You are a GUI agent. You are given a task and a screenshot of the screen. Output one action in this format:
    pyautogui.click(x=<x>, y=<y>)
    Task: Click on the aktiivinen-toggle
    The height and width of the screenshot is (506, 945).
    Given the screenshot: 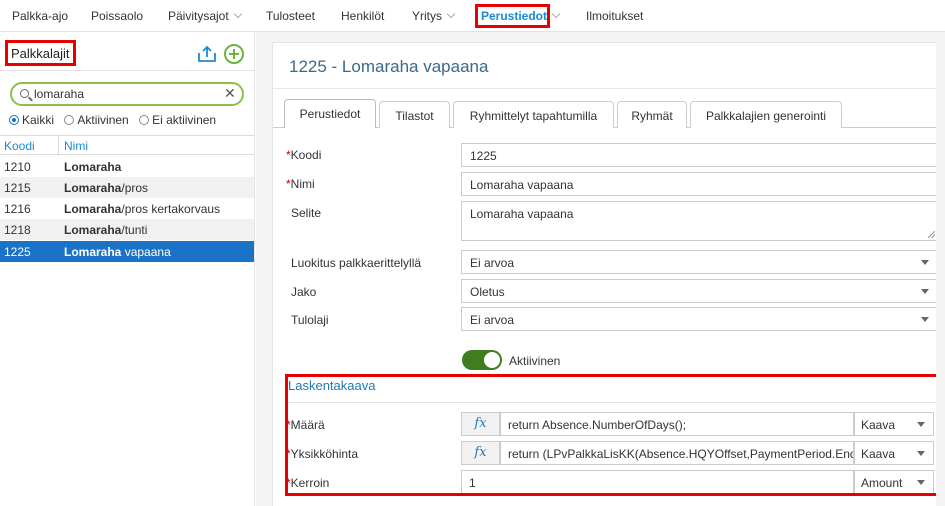 What is the action you would take?
    pyautogui.click(x=482, y=360)
    